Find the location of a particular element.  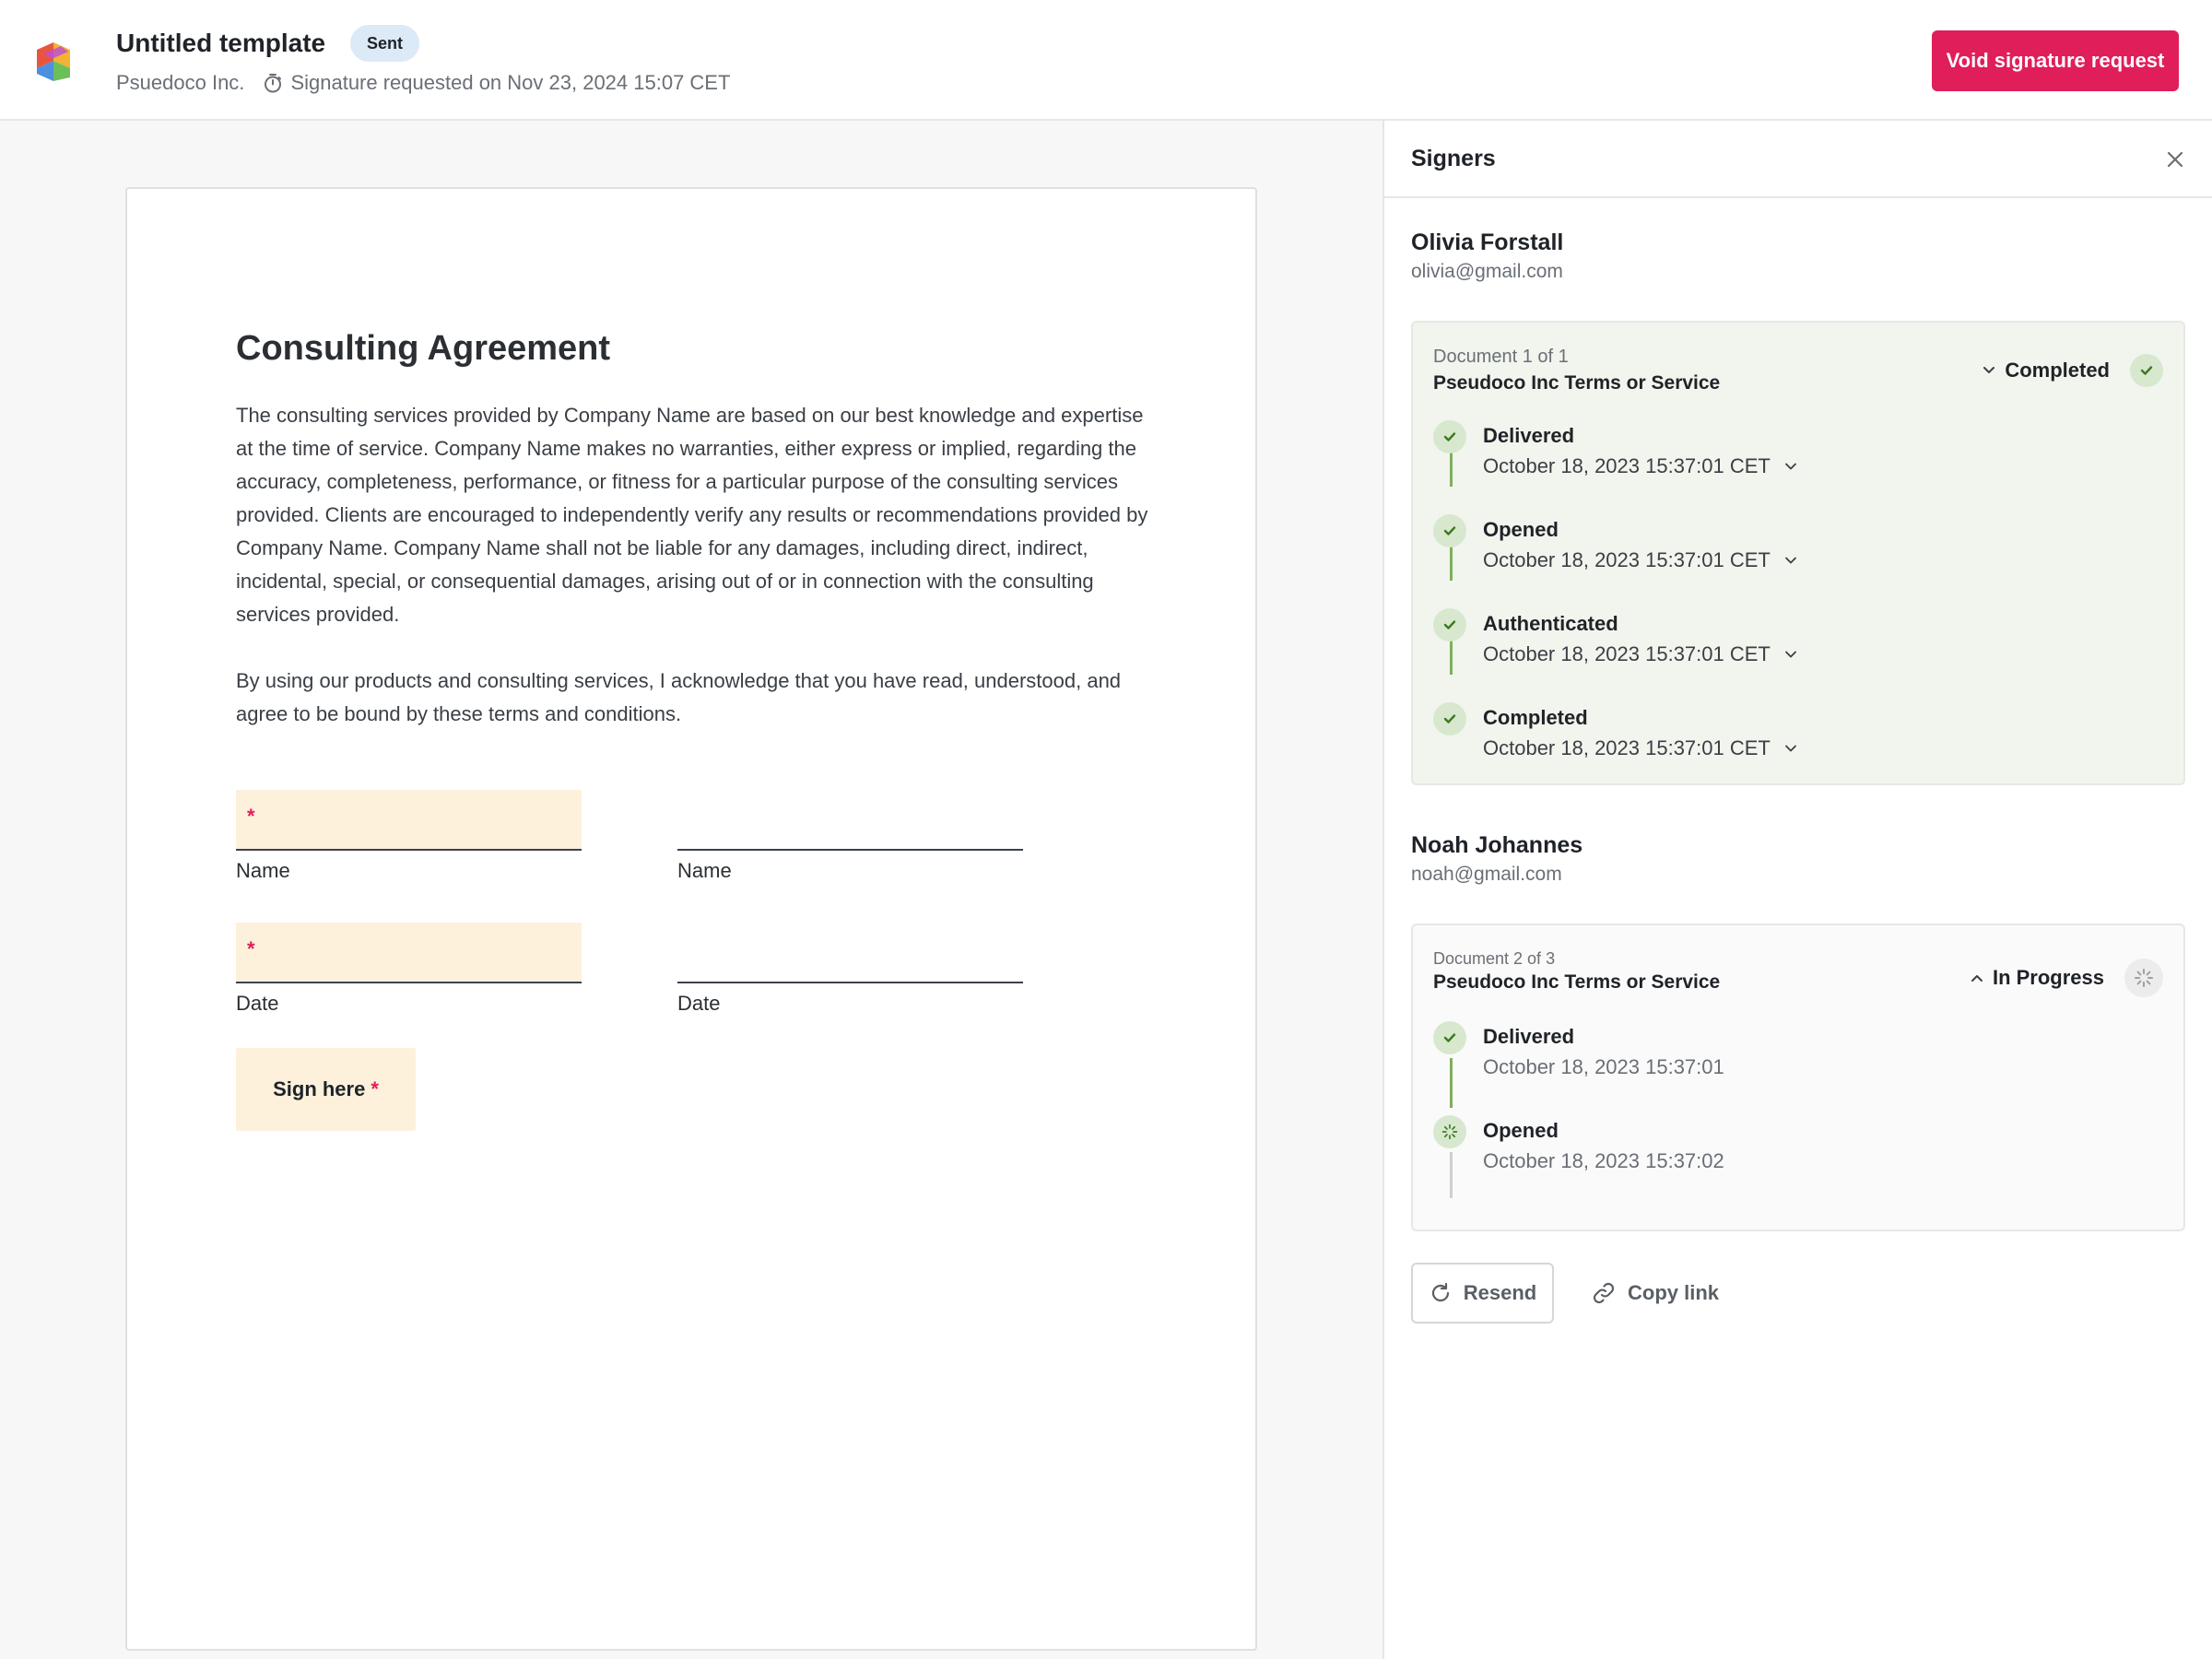

signer-name: Noah Johannes is located at coordinates (1497, 845).